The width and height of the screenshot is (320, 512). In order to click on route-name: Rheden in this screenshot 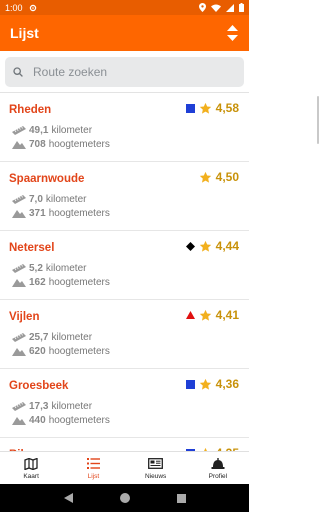, I will do `click(30, 110)`.